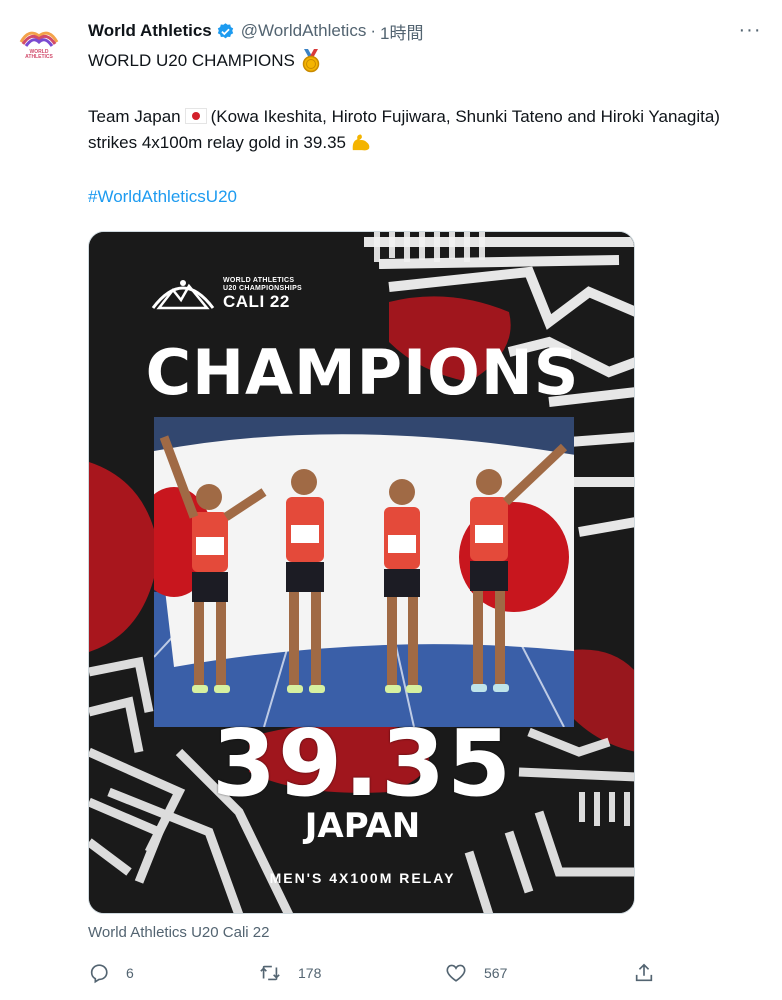 The height and width of the screenshot is (1000, 782). I want to click on timestamp: 1時間, so click(401, 31).